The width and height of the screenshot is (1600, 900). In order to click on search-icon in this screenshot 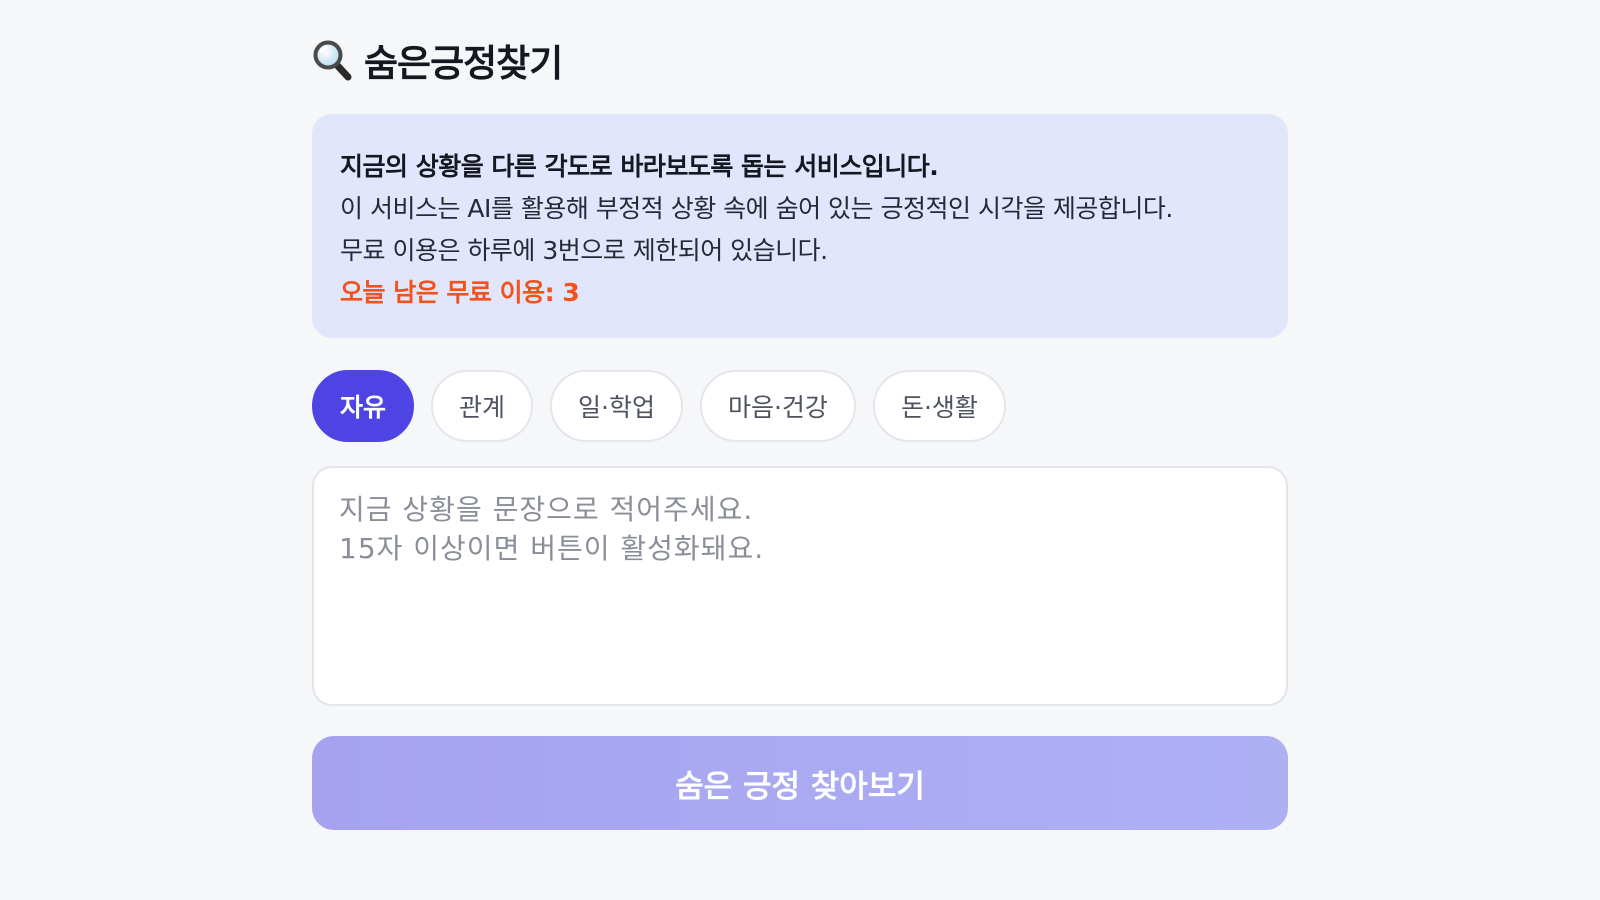, I will do `click(332, 60)`.